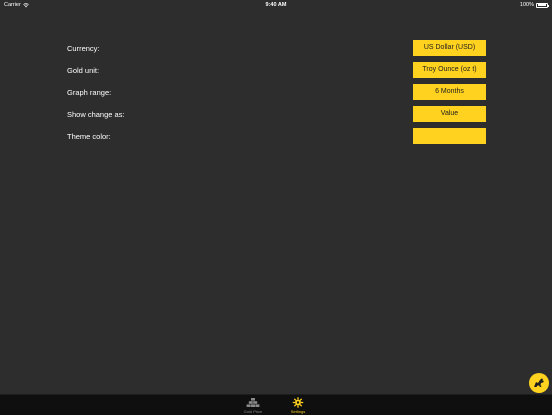 The width and height of the screenshot is (552, 415). I want to click on setting-row-show-change: Show change as: Value, so click(276, 117).